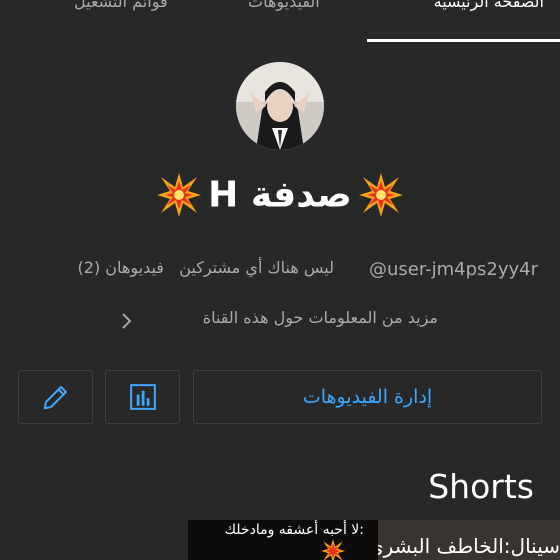 This screenshot has width=560, height=560. I want to click on short-thumbnail: :لا أحبه أعشقه ومادخلك, so click(283, 540).